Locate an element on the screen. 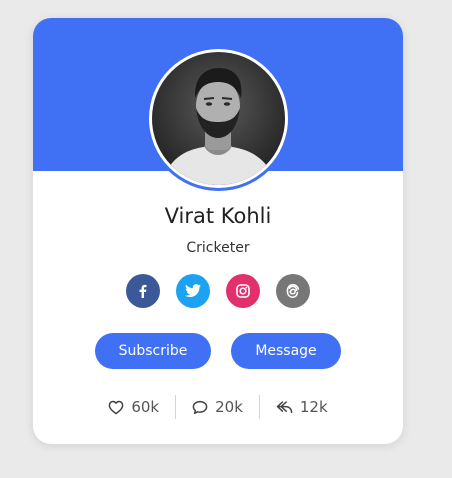 This screenshot has width=452, height=478. shares-stat: 12k is located at coordinates (302, 407).